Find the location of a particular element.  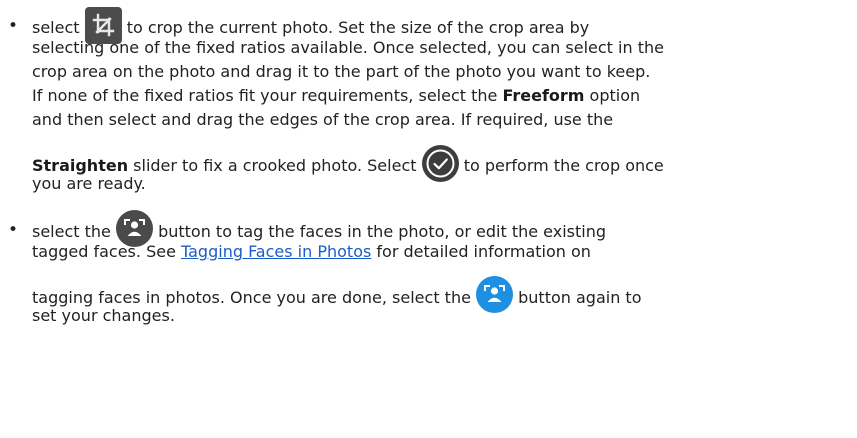

text-segment: button again to is located at coordinates (580, 297).